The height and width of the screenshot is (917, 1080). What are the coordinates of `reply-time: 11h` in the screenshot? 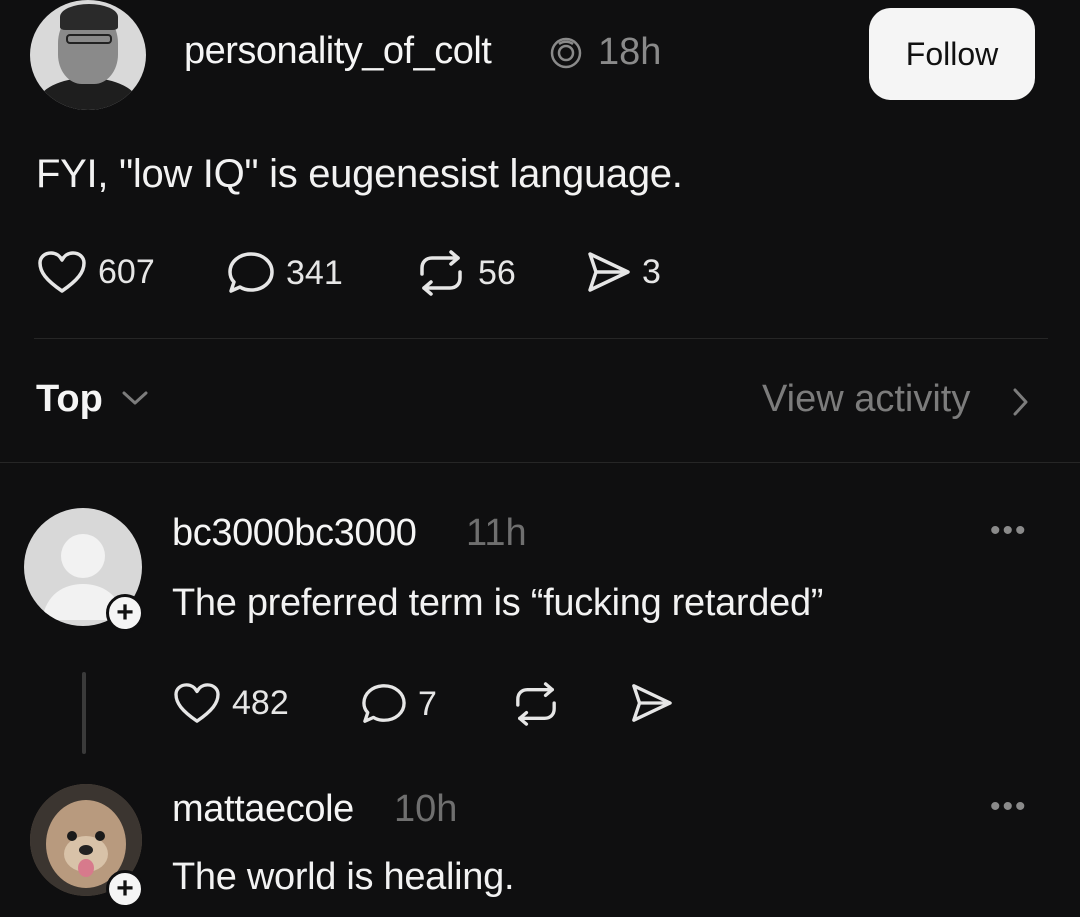 It's located at (496, 533).